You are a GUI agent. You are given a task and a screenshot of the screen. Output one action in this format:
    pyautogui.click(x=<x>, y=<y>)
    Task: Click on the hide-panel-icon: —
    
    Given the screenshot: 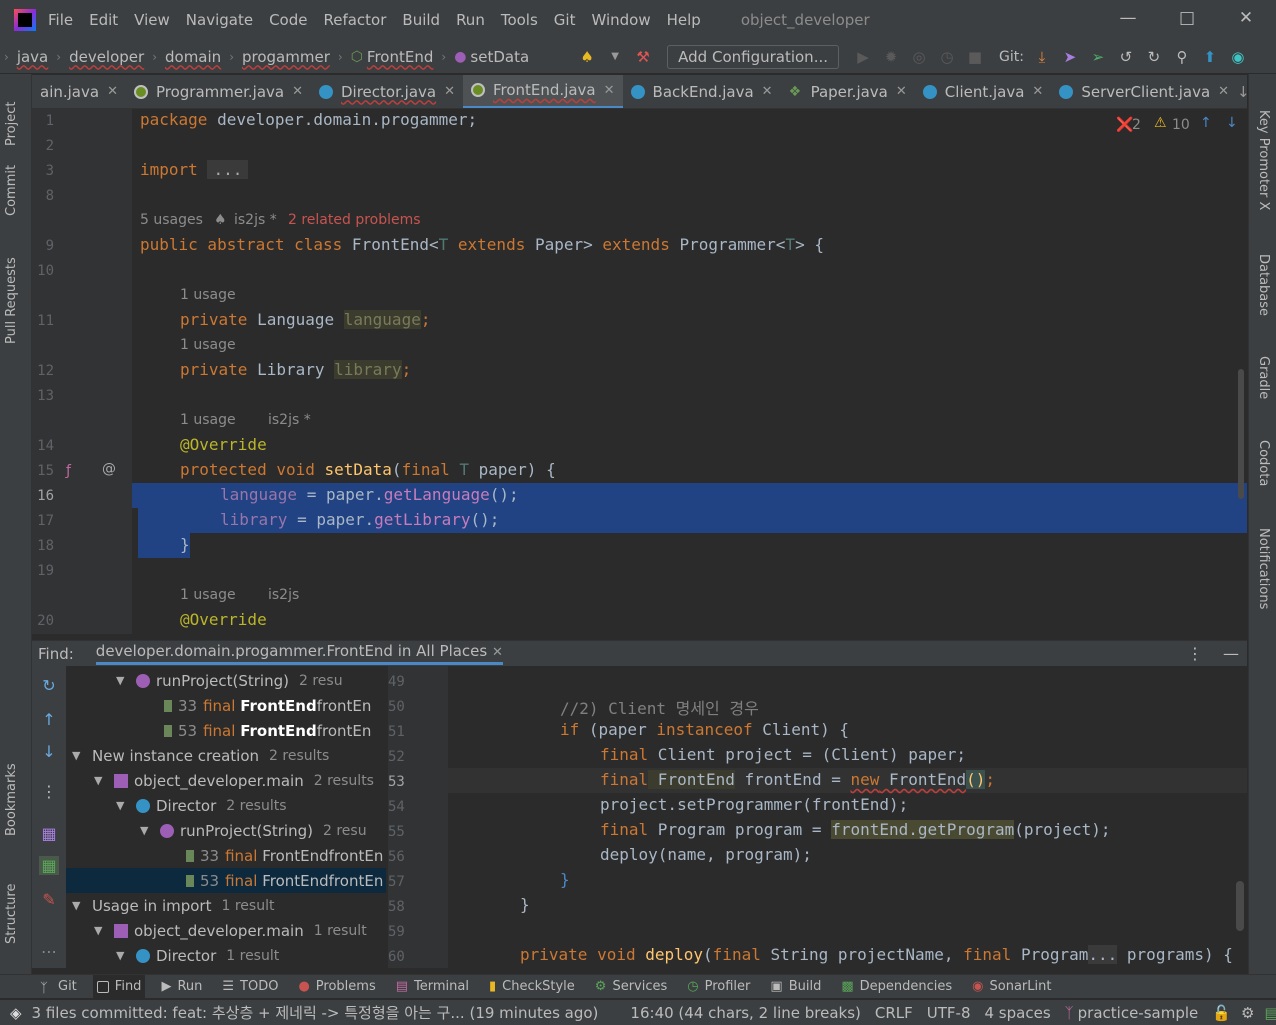 What is the action you would take?
    pyautogui.click(x=1231, y=653)
    